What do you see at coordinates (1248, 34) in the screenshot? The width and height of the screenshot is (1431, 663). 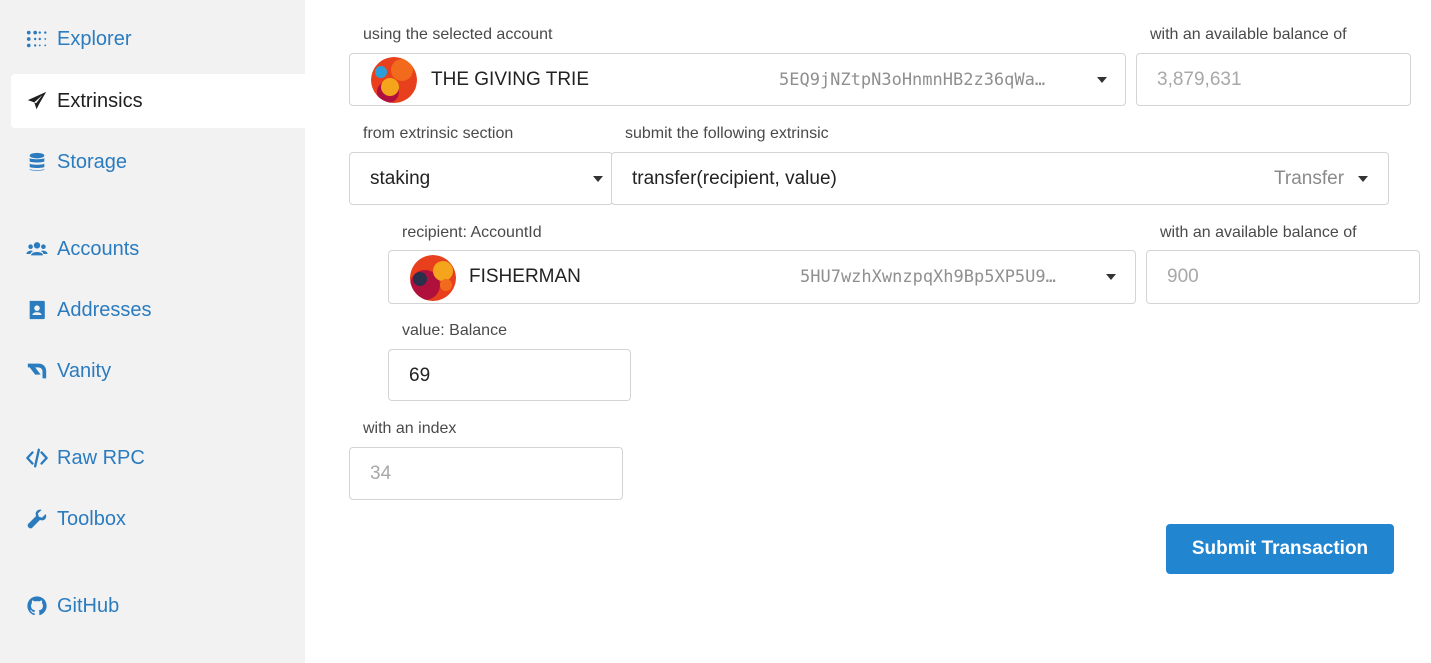 I see `account-balance-label: with an available balance of` at bounding box center [1248, 34].